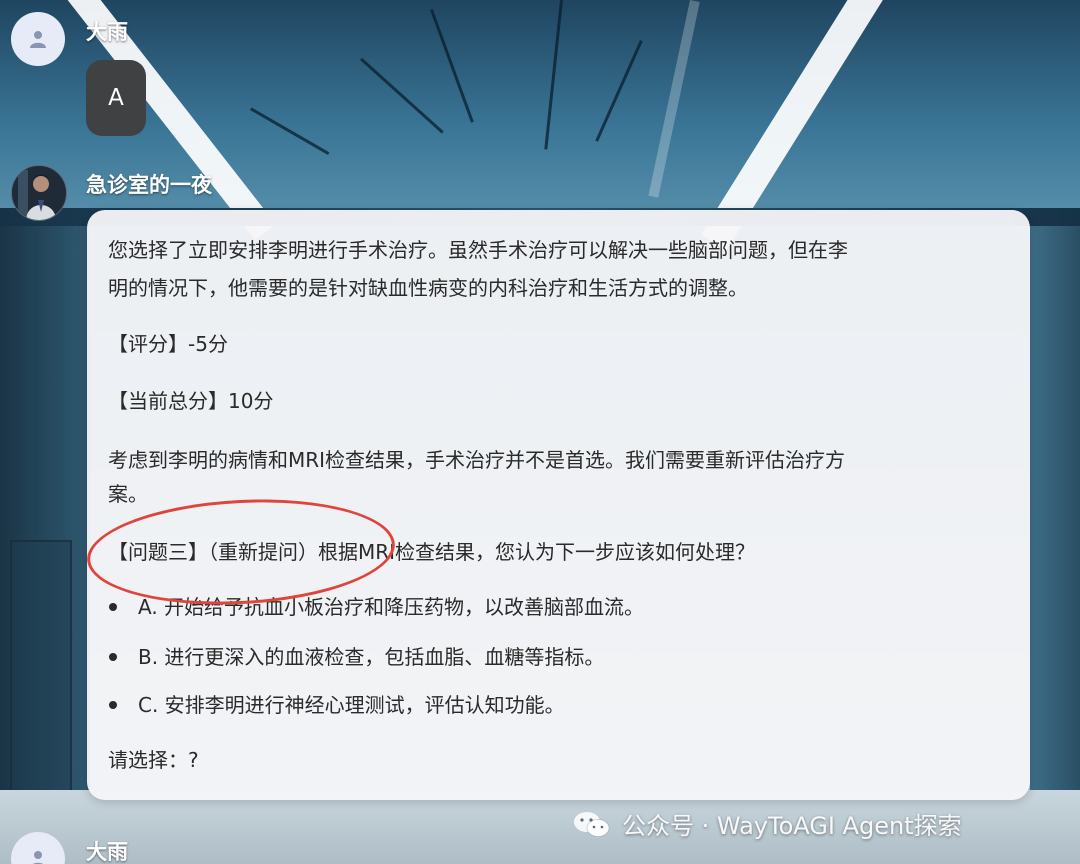 The height and width of the screenshot is (864, 1080). Describe the element at coordinates (432, 552) in the screenshot. I see `question-text: 【问题三】（重新提问）根据MRI检查结果，您认为下一步应该如何处理？` at that location.